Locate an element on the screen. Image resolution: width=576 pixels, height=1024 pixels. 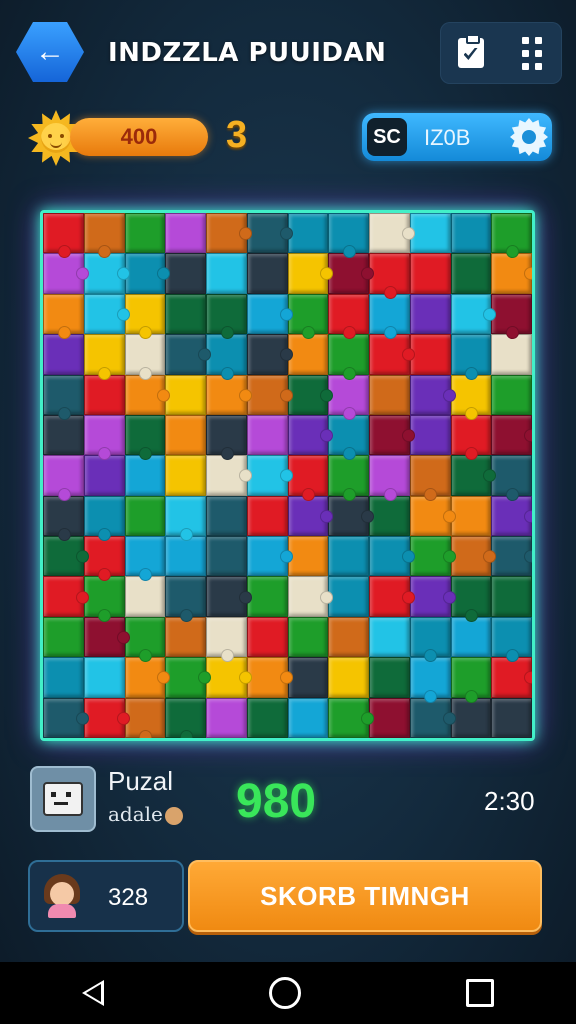
menu-button is located at coordinates (532, 53).